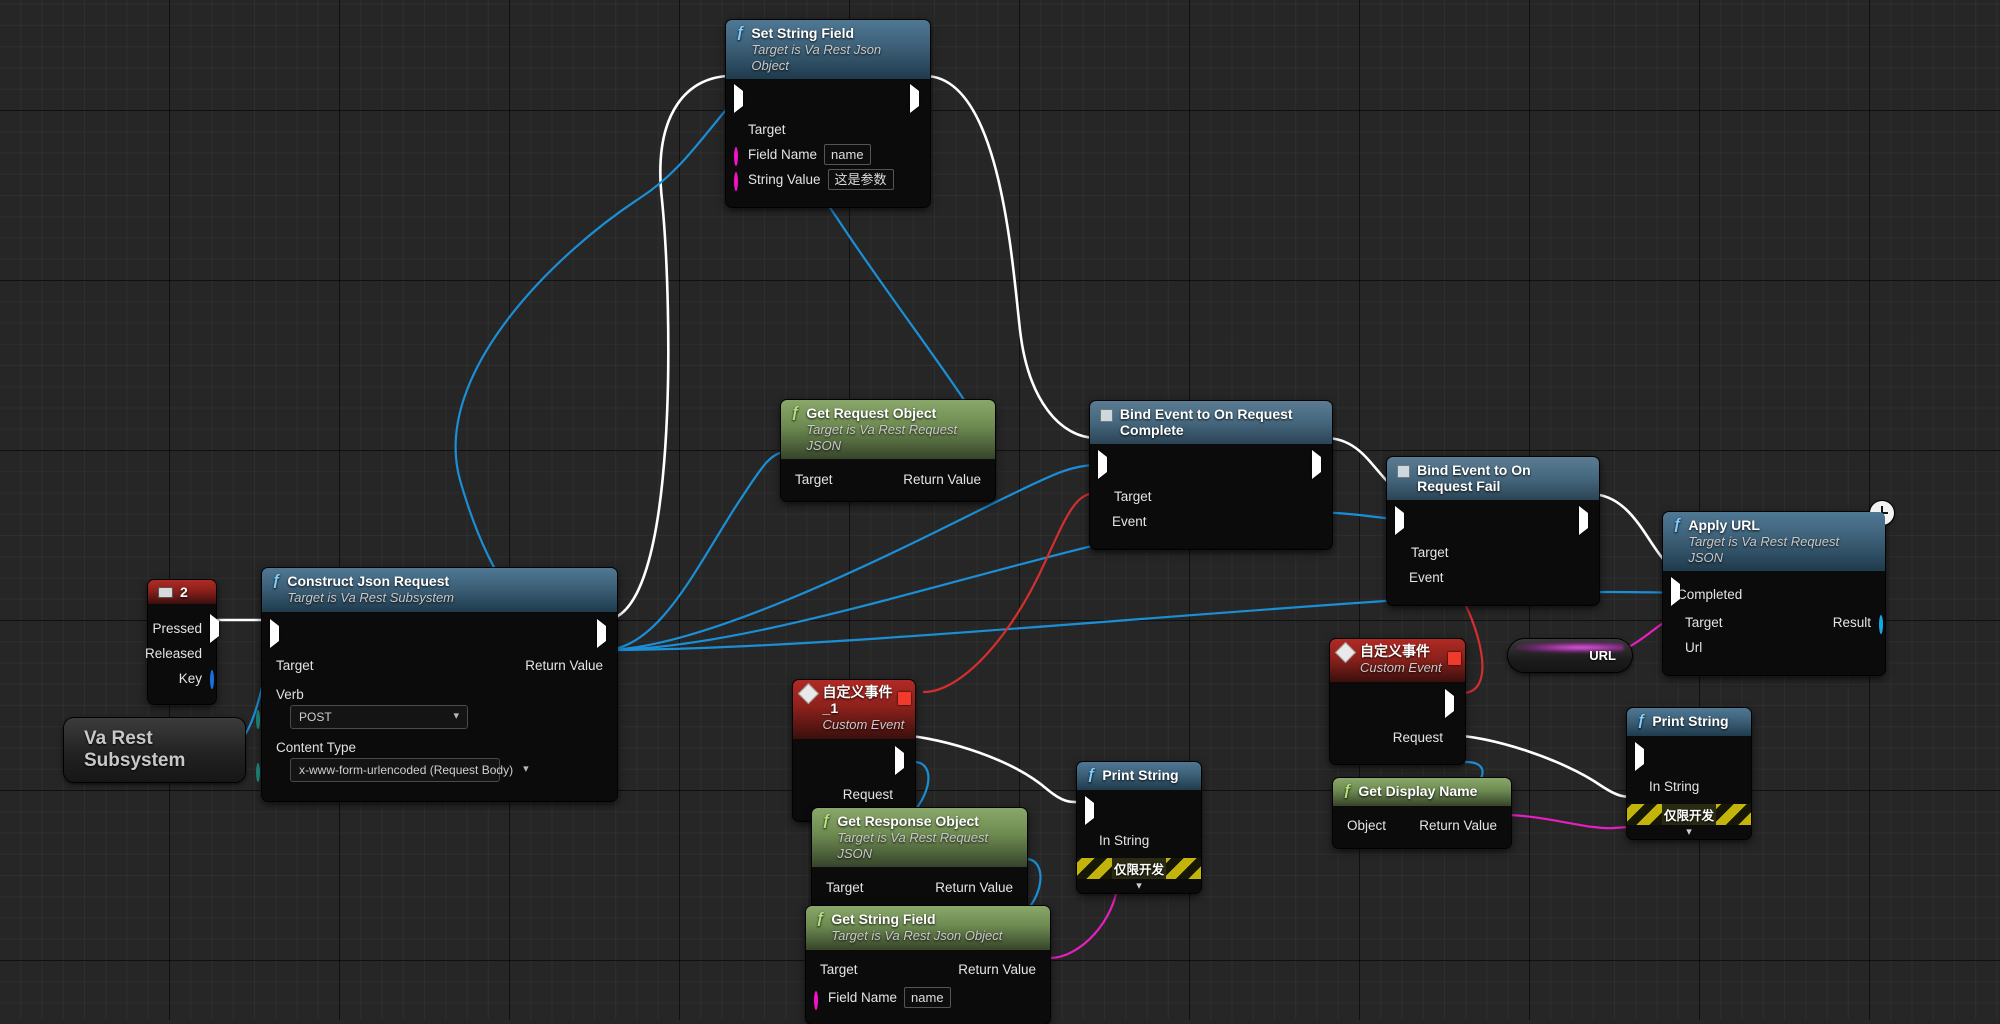  I want to click on pin-row-exec-completed: Completed, so click(1774, 592).